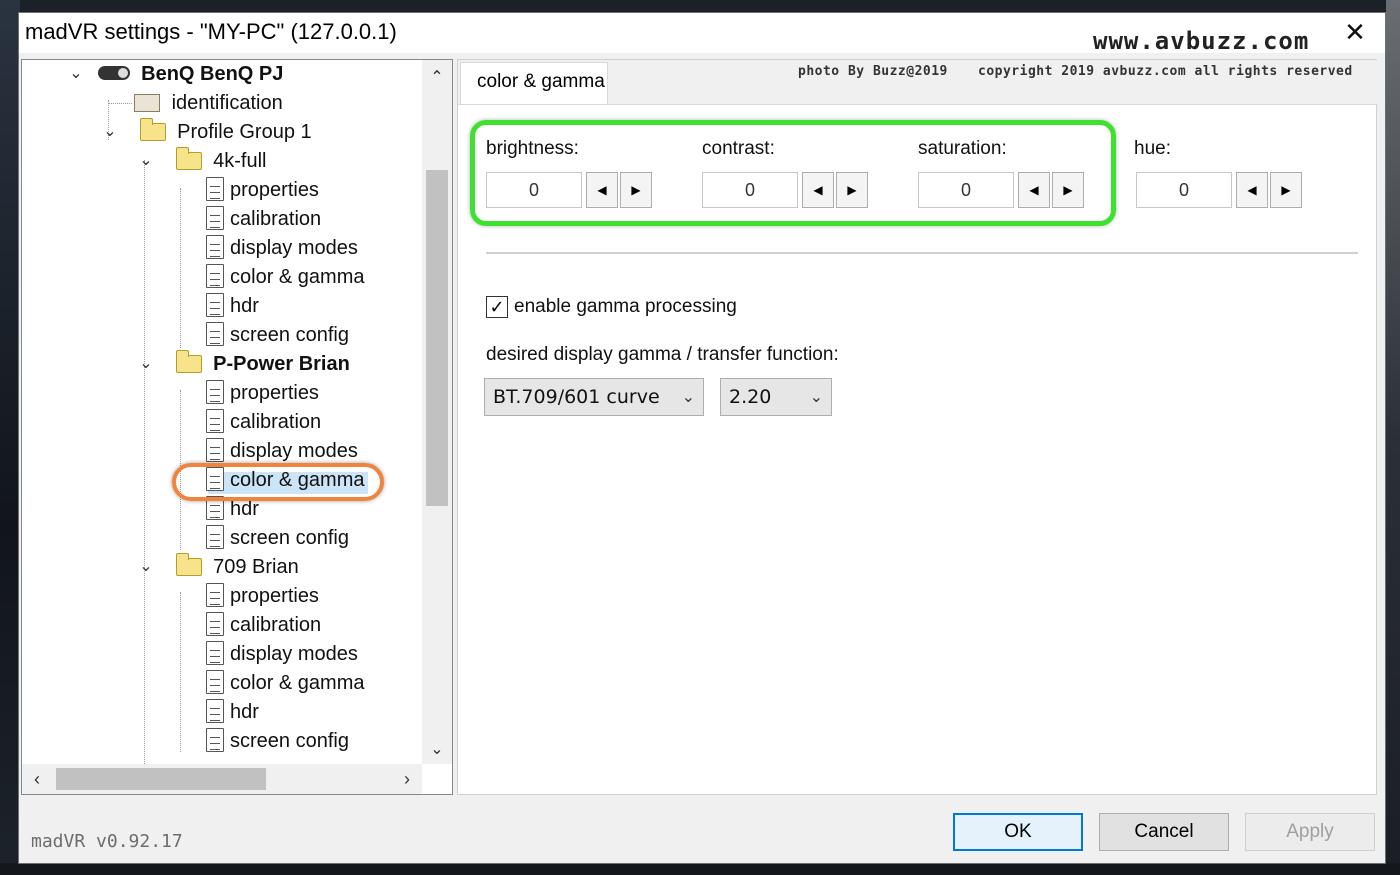 The width and height of the screenshot is (1400, 875). Describe the element at coordinates (10, 437) in the screenshot. I see `desktop-background-left` at that location.